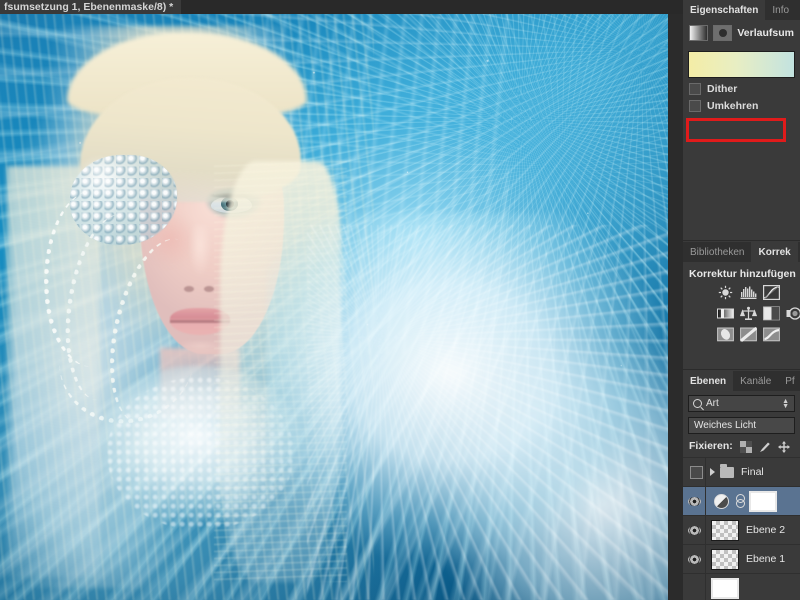 The height and width of the screenshot is (600, 800). I want to click on layer-row-final: Final, so click(741, 471).